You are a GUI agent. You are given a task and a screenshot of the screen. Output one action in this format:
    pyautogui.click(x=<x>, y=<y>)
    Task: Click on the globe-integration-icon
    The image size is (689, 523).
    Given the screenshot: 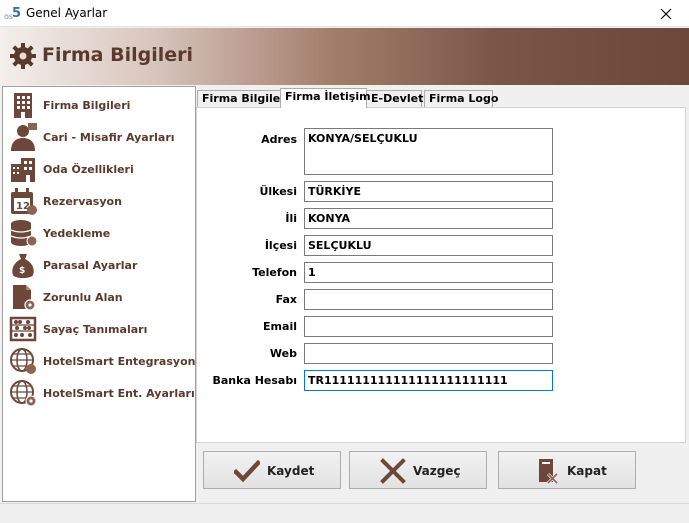 What is the action you would take?
    pyautogui.click(x=23, y=361)
    